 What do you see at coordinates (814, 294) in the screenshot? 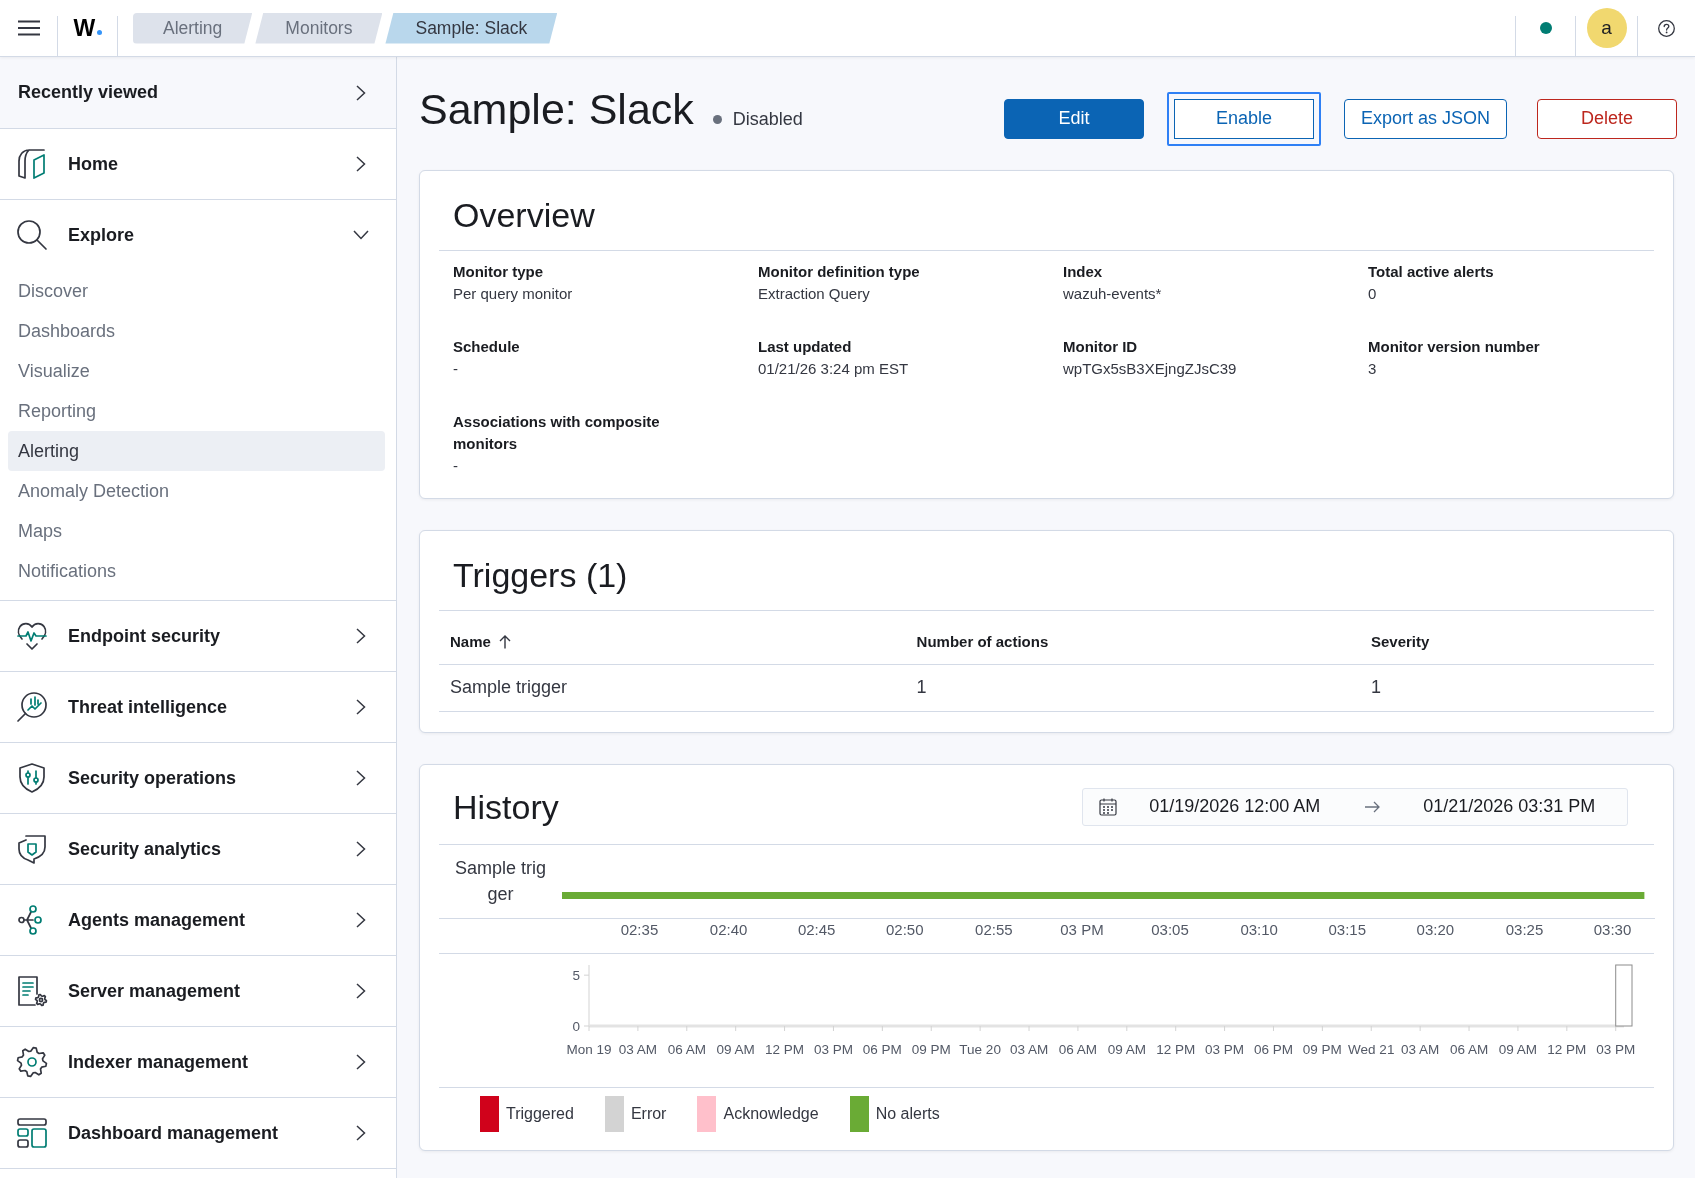
I see `field-value: Extraction Query` at bounding box center [814, 294].